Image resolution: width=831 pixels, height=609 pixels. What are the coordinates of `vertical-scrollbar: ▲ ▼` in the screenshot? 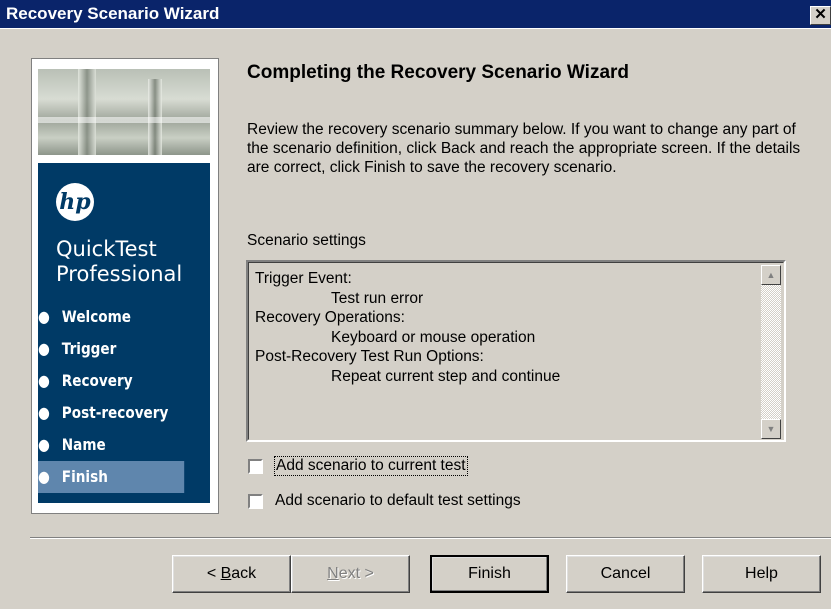 It's located at (771, 352).